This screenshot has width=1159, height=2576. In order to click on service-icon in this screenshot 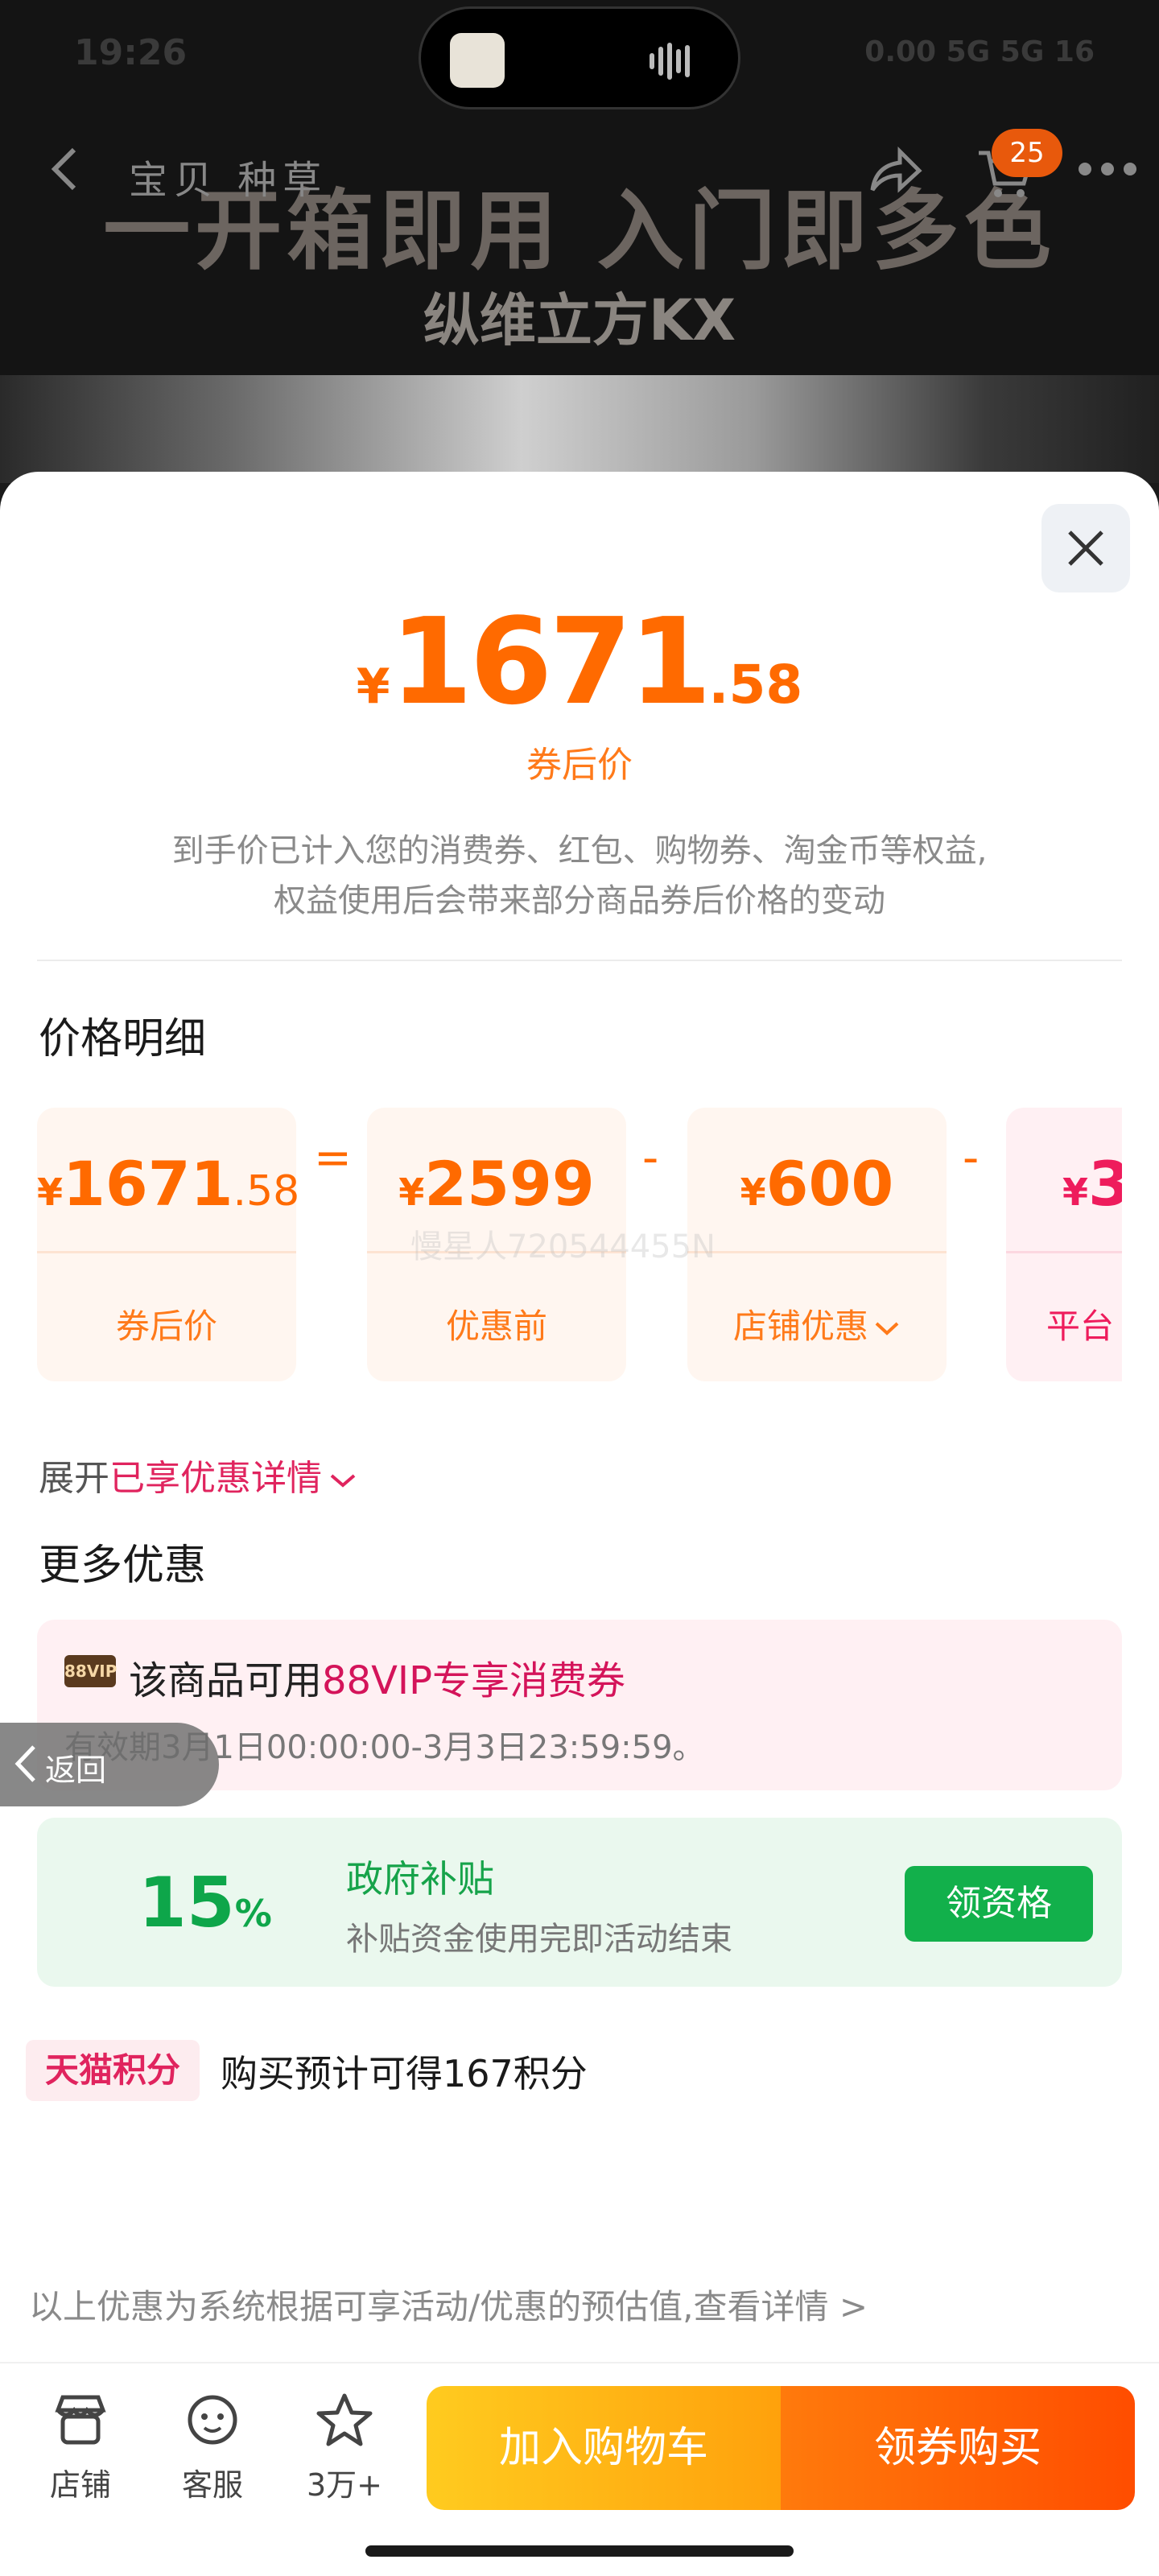, I will do `click(212, 2420)`.